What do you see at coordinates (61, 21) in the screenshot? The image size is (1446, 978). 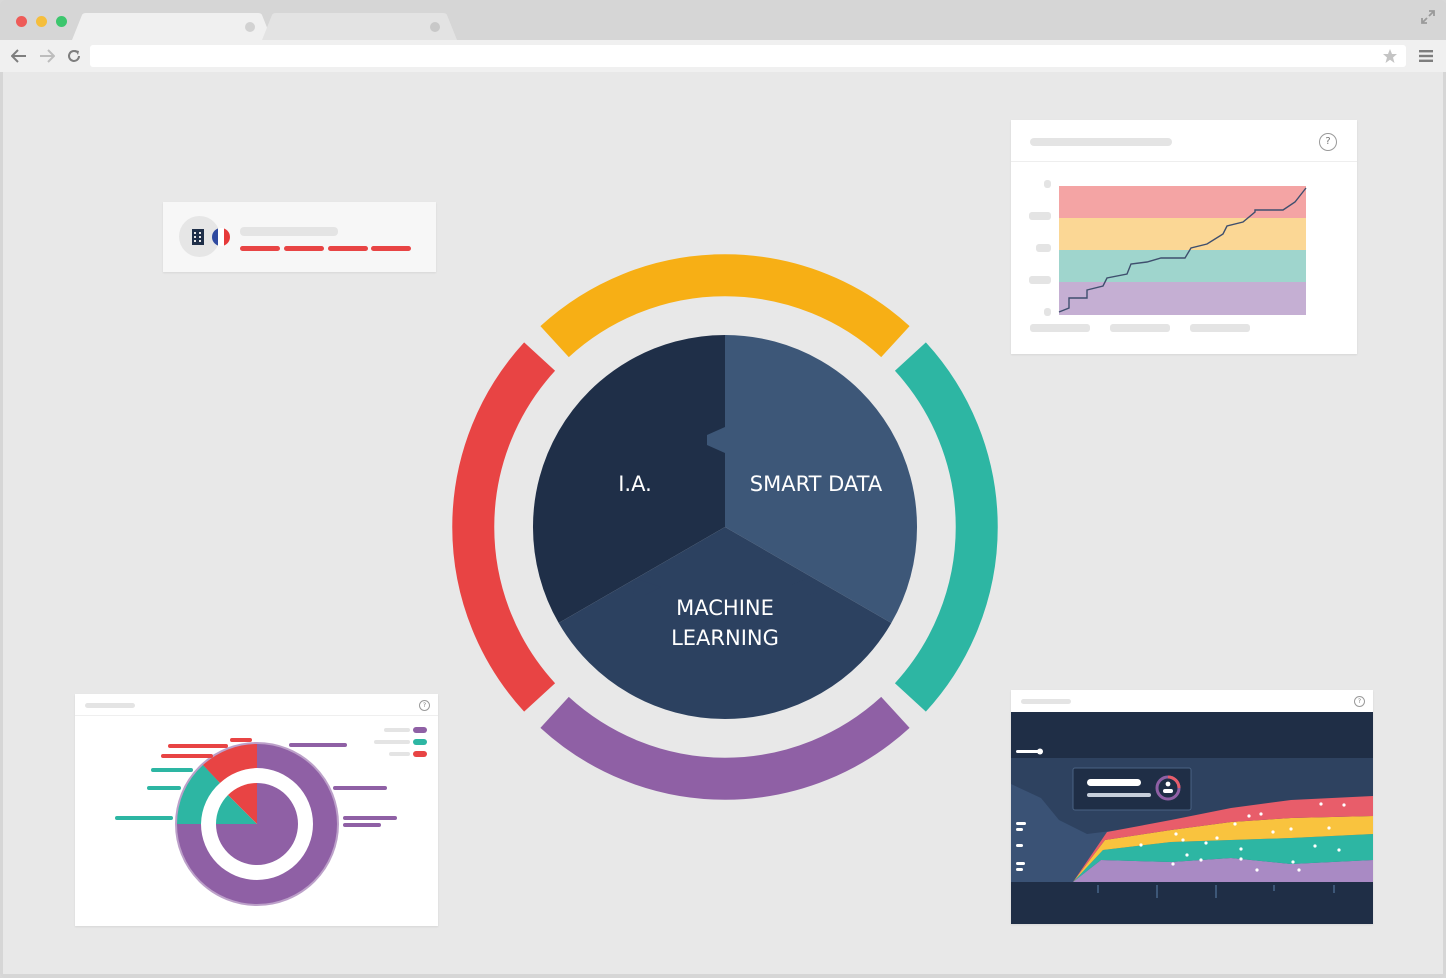 I see `maximize-window-button` at bounding box center [61, 21].